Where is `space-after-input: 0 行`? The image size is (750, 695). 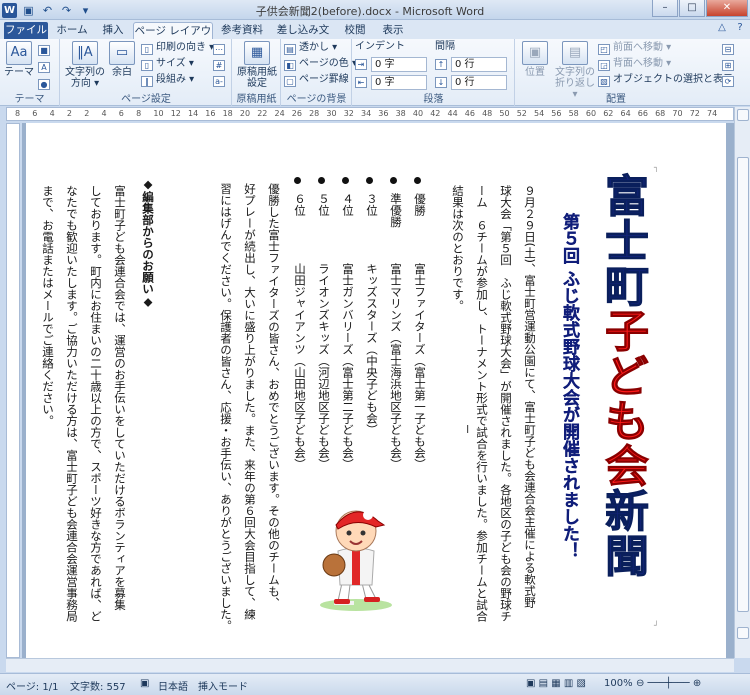 space-after-input: 0 行 is located at coordinates (479, 82).